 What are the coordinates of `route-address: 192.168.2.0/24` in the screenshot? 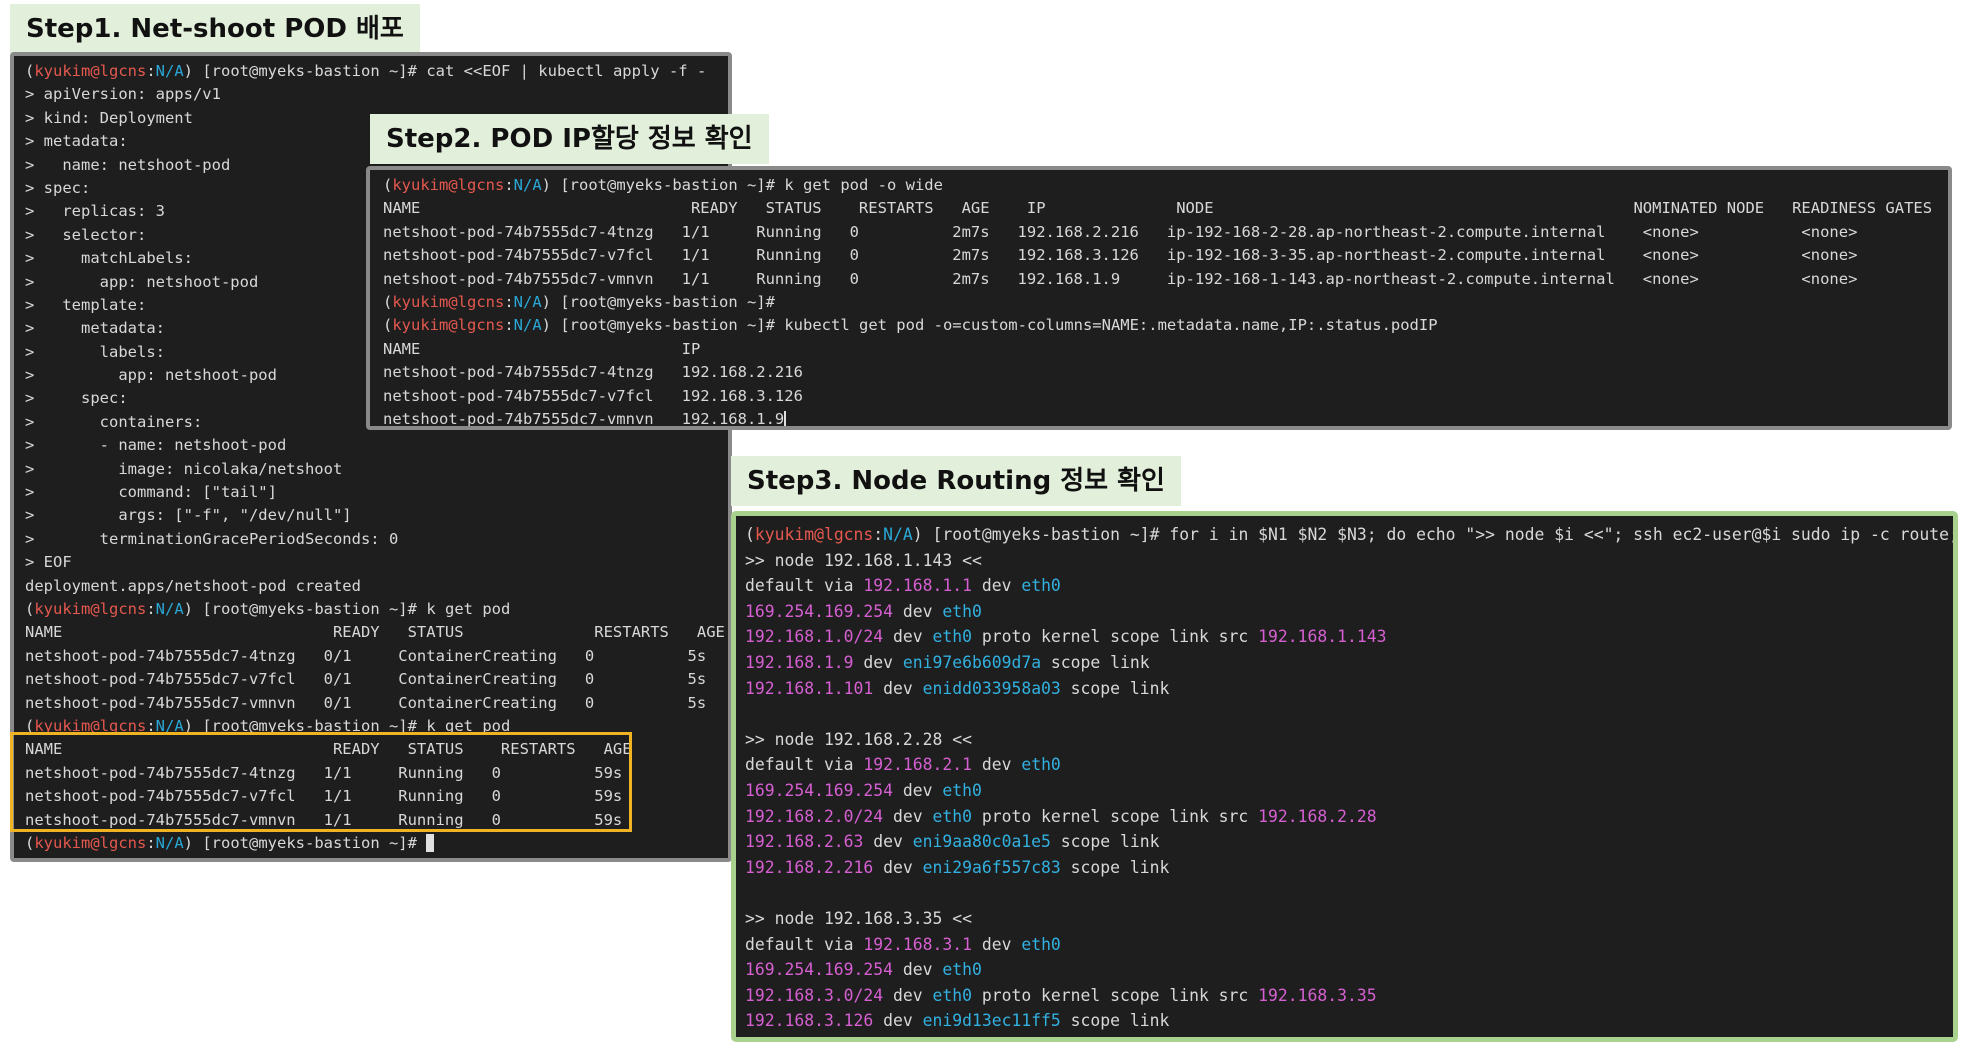 It's located at (814, 816).